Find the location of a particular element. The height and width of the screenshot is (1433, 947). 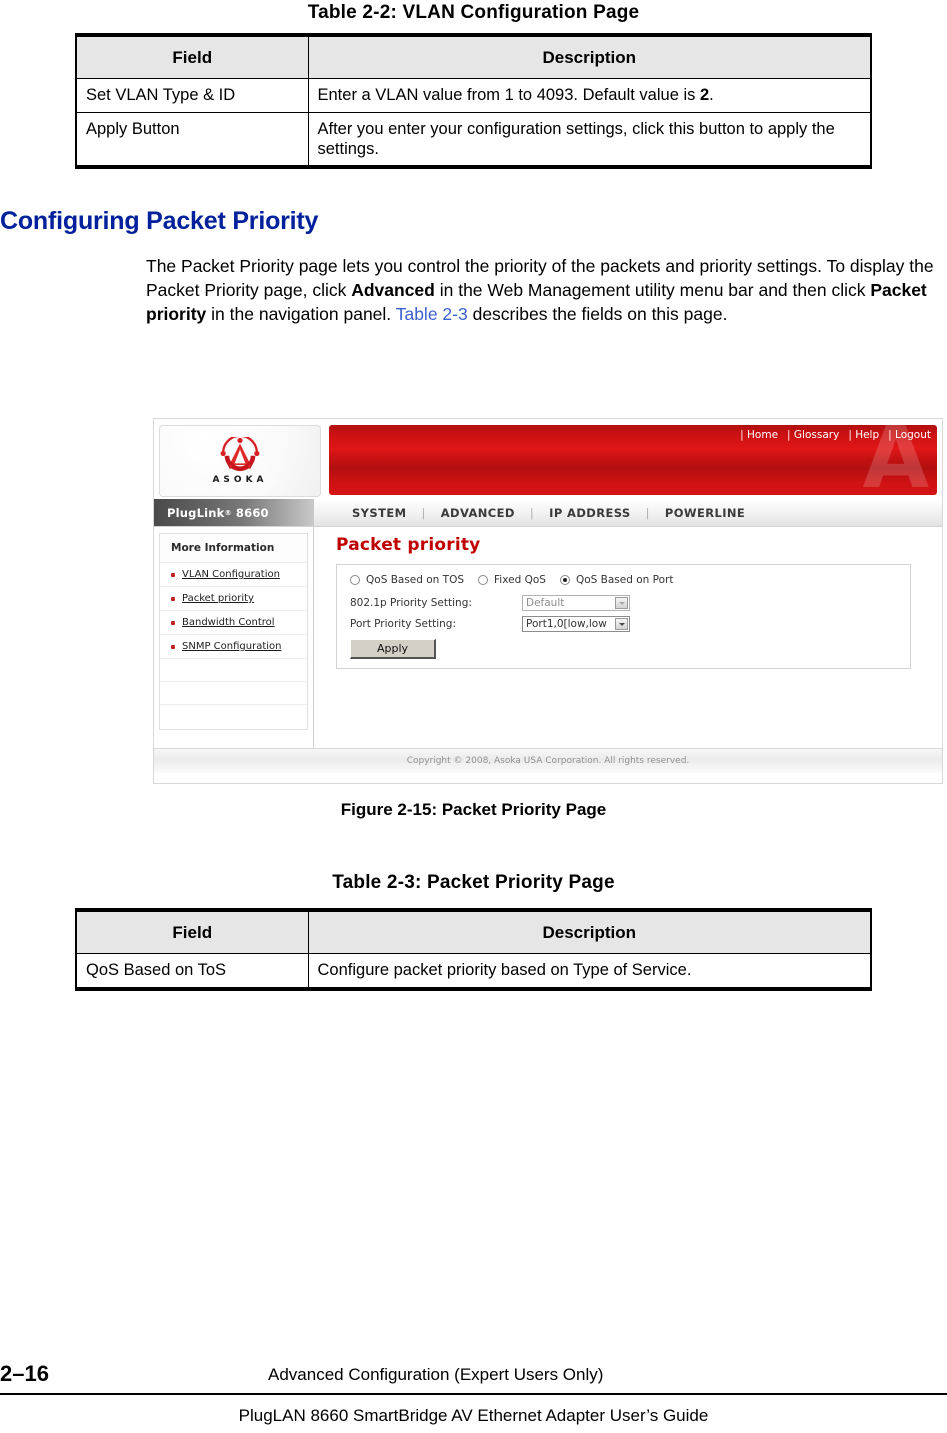

figure-caption: Figure 2-15: Packet Priority Page is located at coordinates (473, 809).